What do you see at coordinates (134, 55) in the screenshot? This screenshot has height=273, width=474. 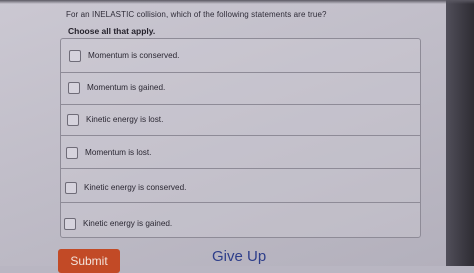 I see `option-label: Momentum is conserved.` at bounding box center [134, 55].